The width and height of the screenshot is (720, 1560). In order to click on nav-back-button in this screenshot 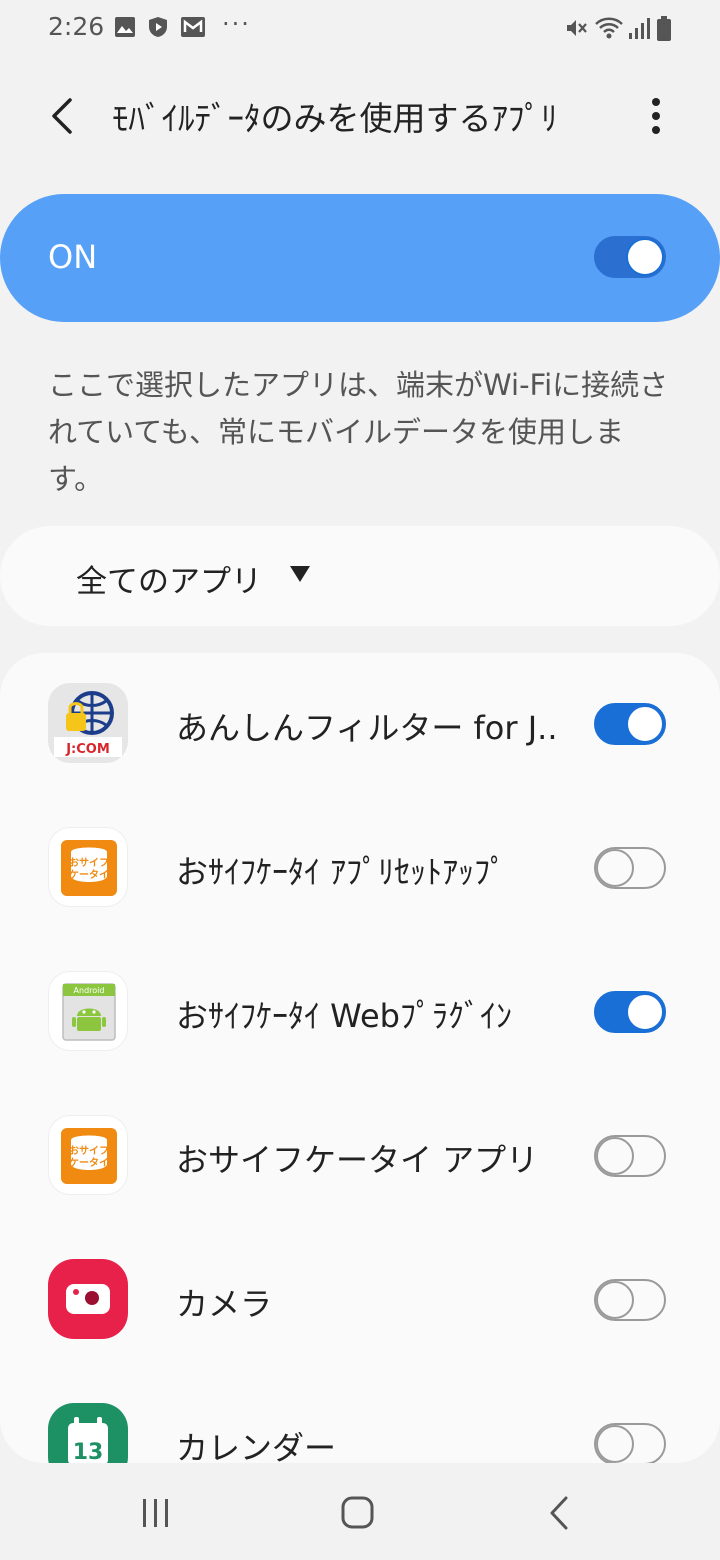, I will do `click(560, 1513)`.